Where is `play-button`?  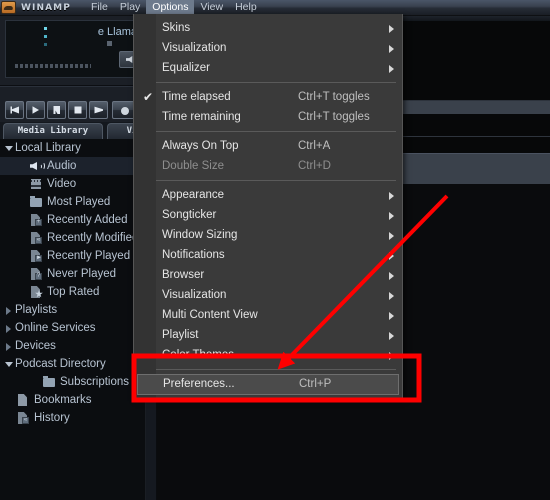
play-button is located at coordinates (35, 110).